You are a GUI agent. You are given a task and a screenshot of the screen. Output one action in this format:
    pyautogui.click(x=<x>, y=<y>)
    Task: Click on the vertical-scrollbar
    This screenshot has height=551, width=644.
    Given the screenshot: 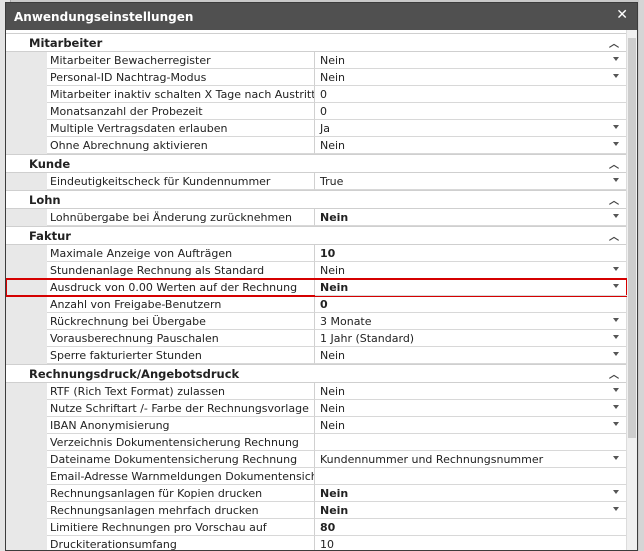 What is the action you would take?
    pyautogui.click(x=631, y=290)
    